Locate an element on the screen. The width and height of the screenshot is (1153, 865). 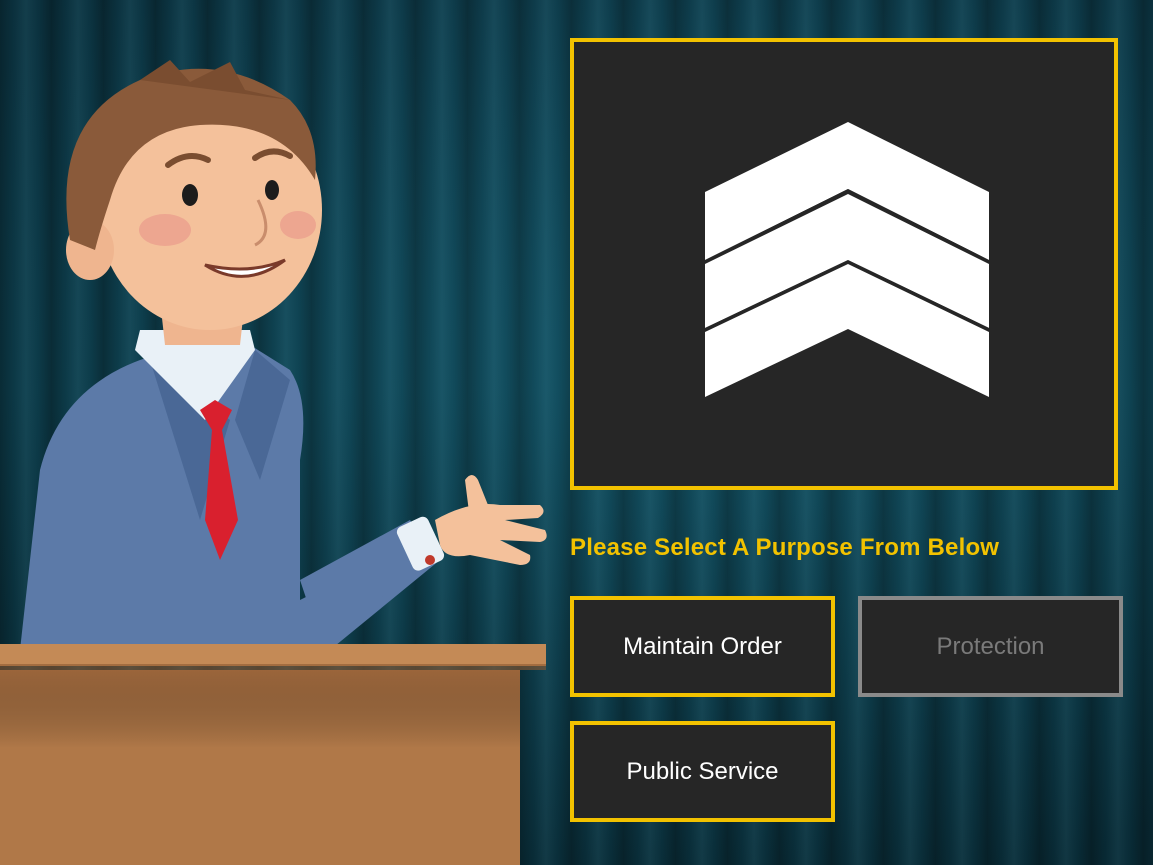
maintain-order-button: Maintain Order is located at coordinates (702, 646).